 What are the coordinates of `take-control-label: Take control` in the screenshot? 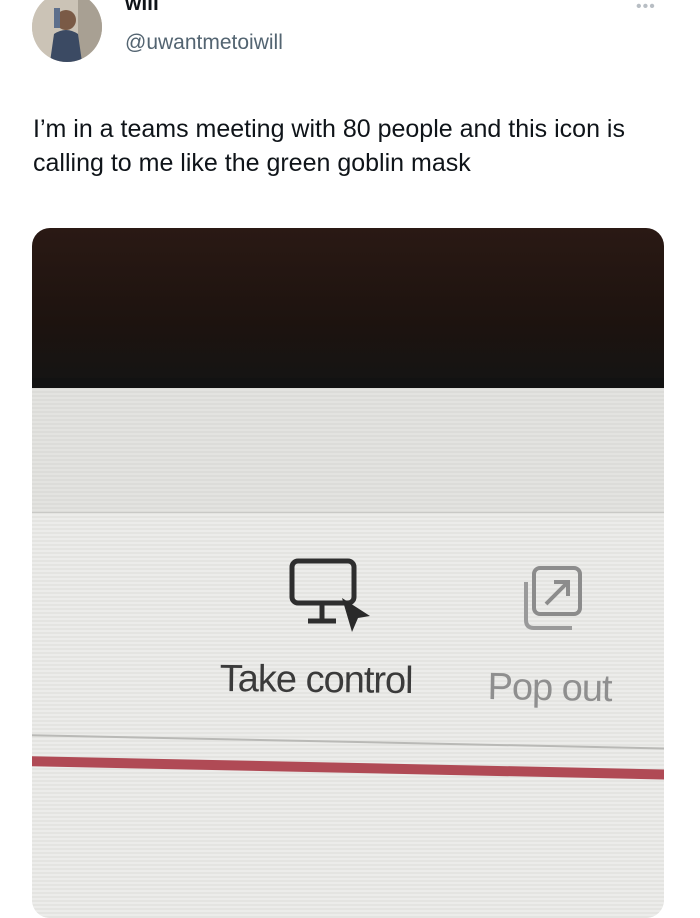 It's located at (316, 680).